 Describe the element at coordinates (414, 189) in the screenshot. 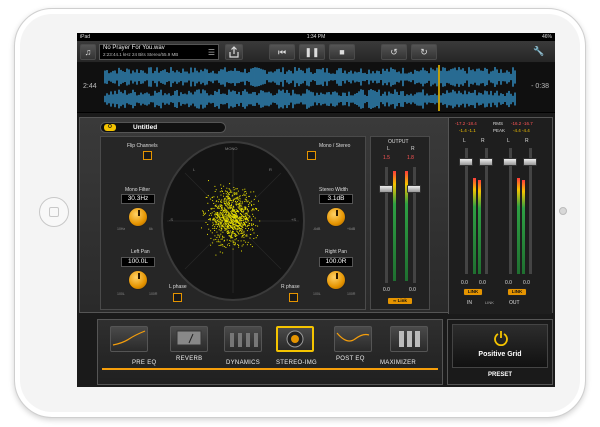

I see `output-fader-r` at that location.